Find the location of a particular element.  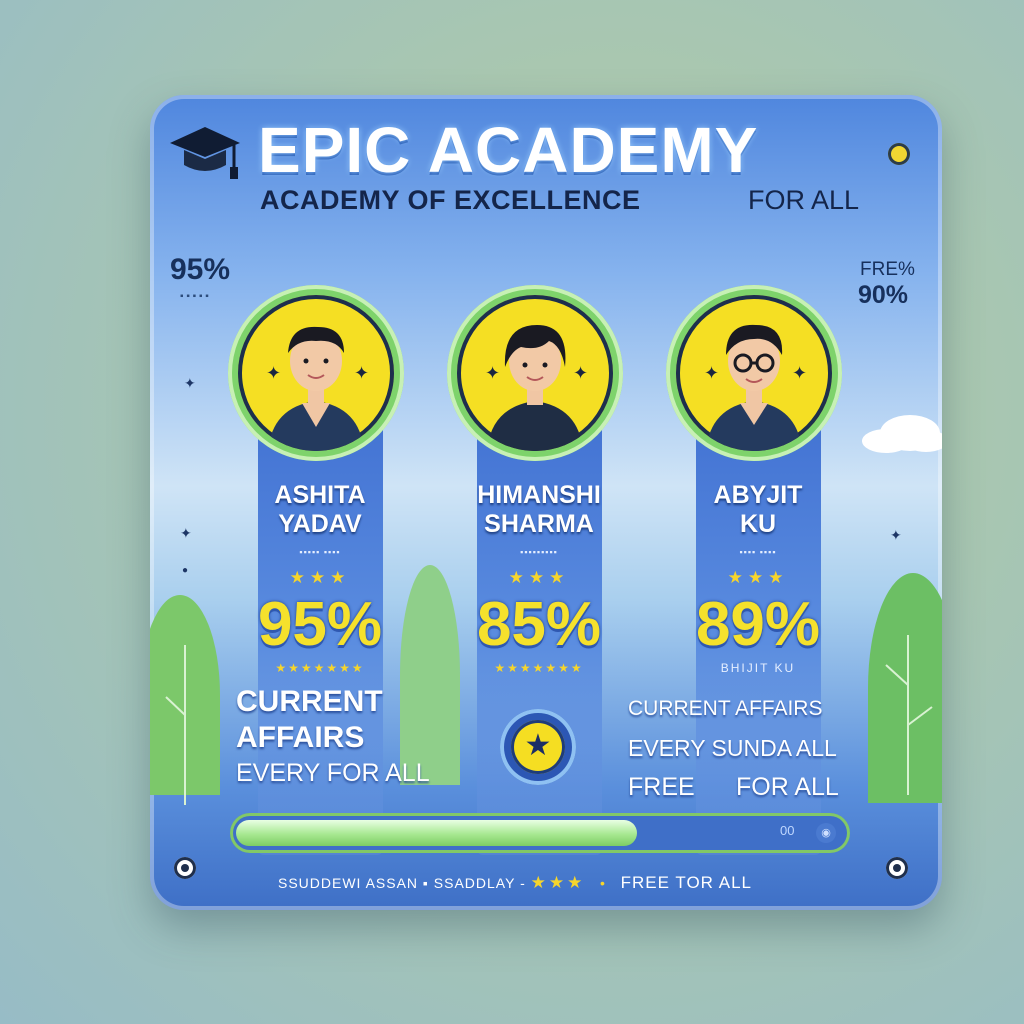

side-stat-right-label: FRE% is located at coordinates (887, 269).